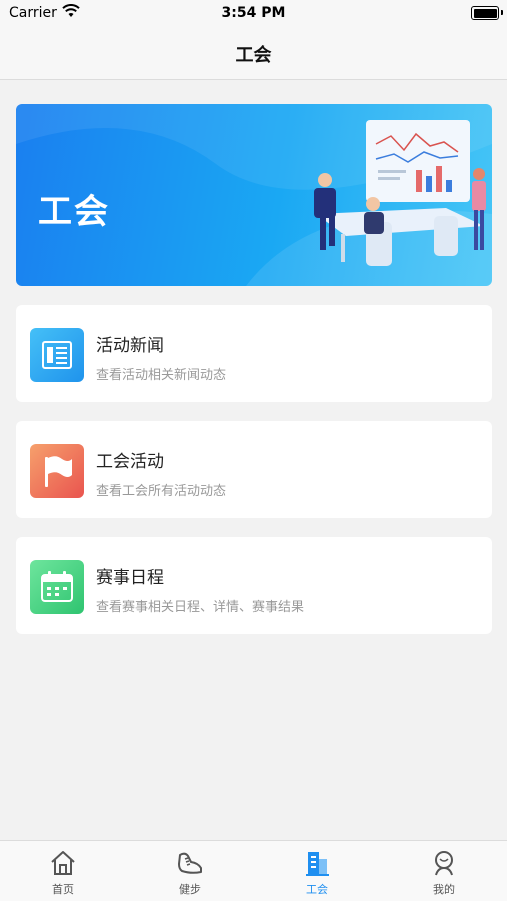  I want to click on tab-label: 健步, so click(190, 889).